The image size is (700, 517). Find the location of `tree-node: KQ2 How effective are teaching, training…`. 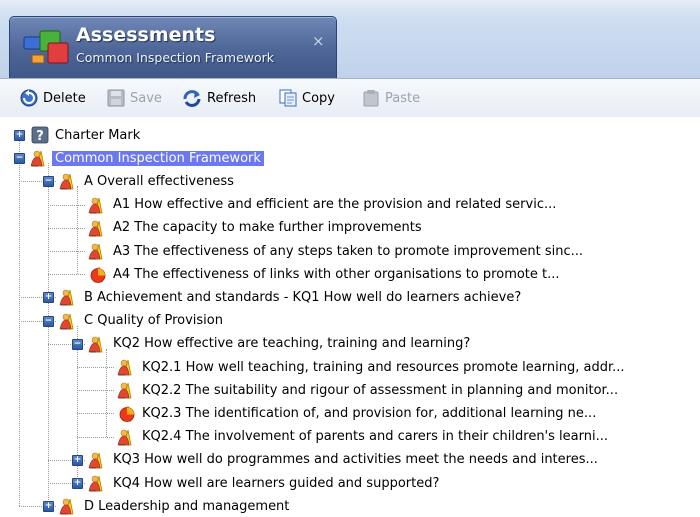

tree-node: KQ2 How effective are teaching, training… is located at coordinates (279, 344).